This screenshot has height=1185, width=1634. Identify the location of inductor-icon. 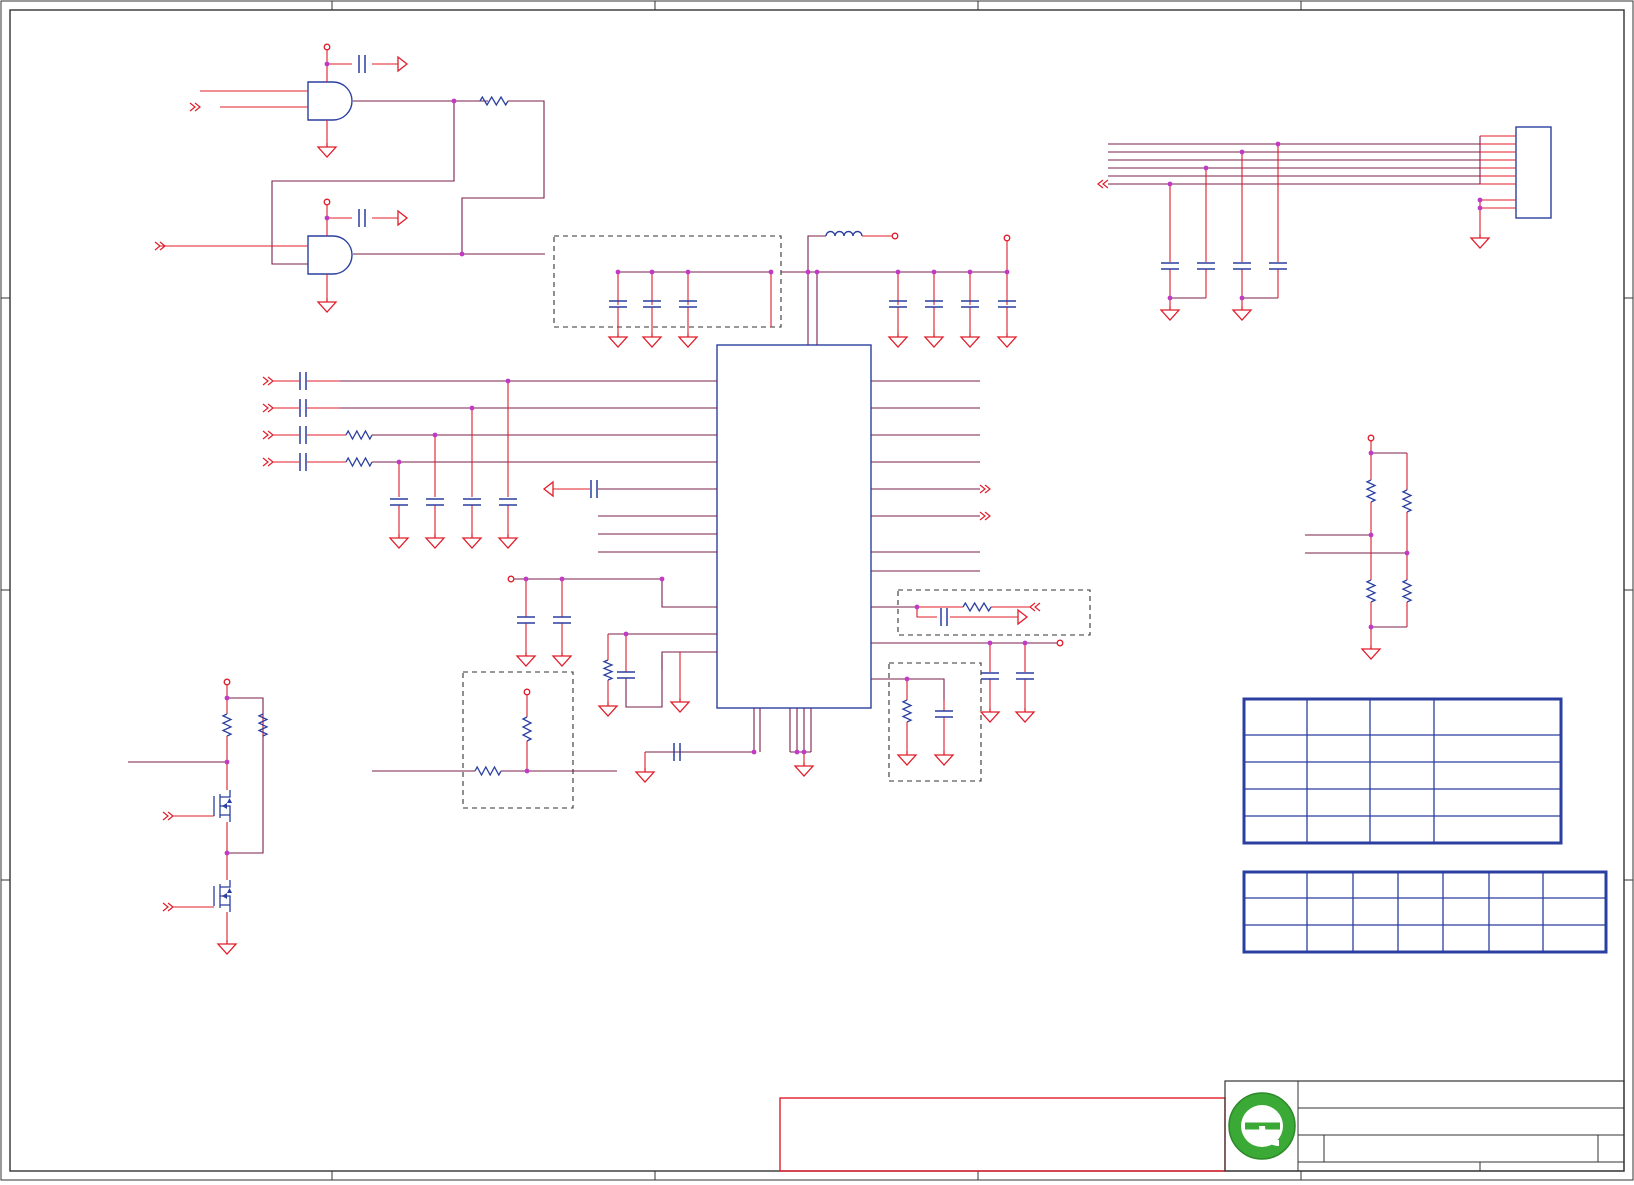
(844, 233).